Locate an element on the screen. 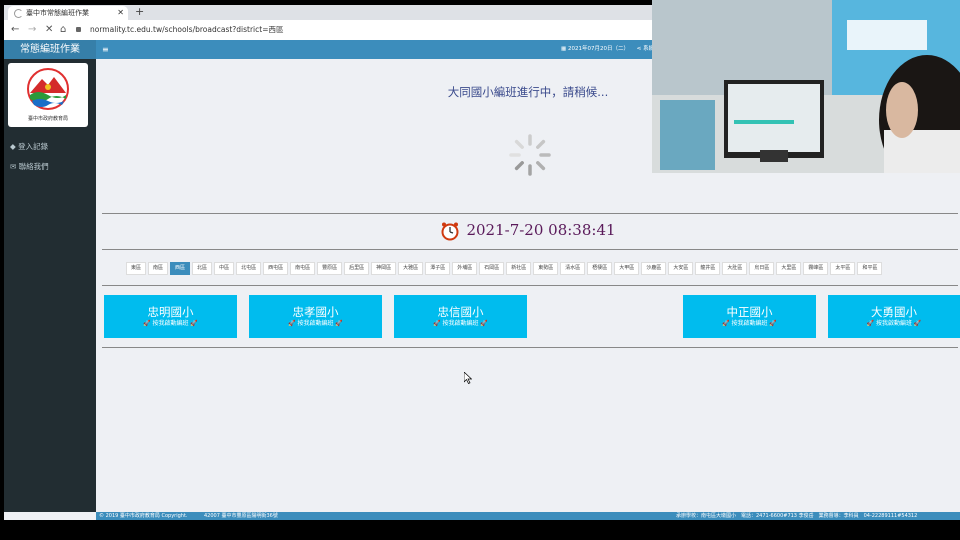 Image resolution: width=960 pixels, height=540 pixels. district-tab: 沙鹿區 is located at coordinates (654, 268).